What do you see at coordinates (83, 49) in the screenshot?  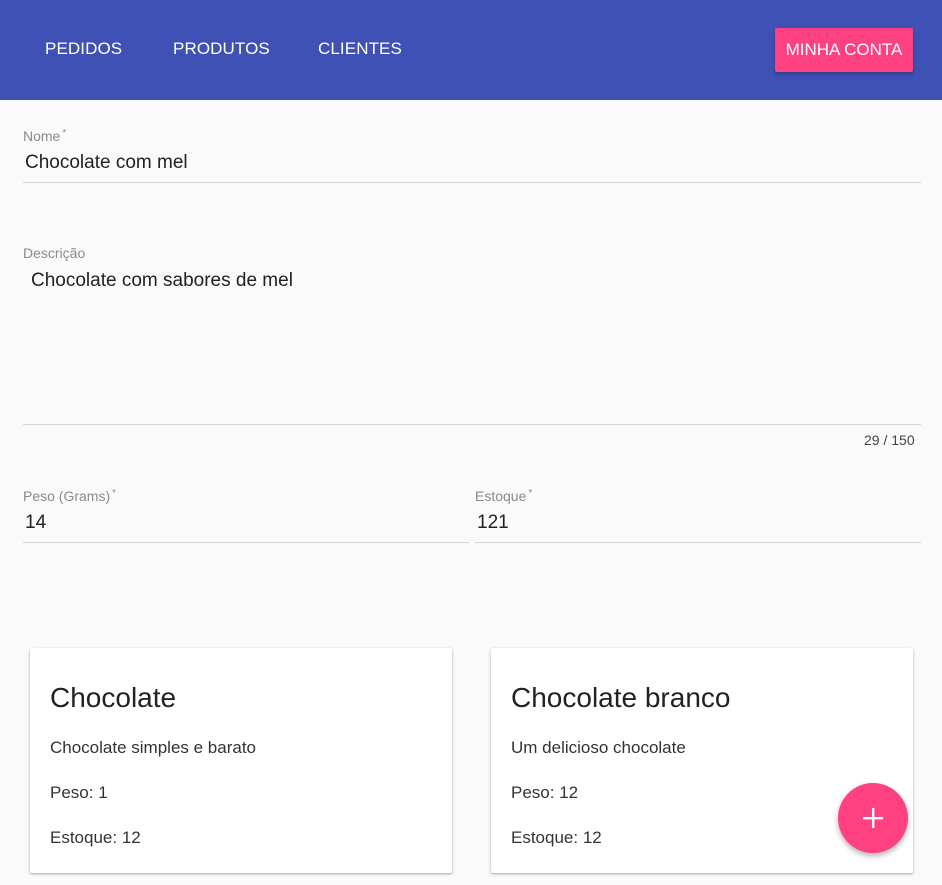 I see `nav-pedidos: PEDIDOS` at bounding box center [83, 49].